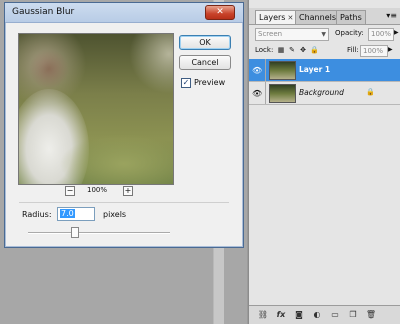  I want to click on zoom-in-button: +, so click(128, 191).